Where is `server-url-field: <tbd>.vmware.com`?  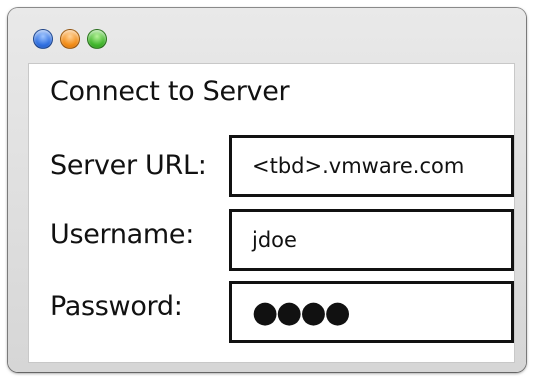
server-url-field: <tbd>.vmware.com is located at coordinates (371, 166).